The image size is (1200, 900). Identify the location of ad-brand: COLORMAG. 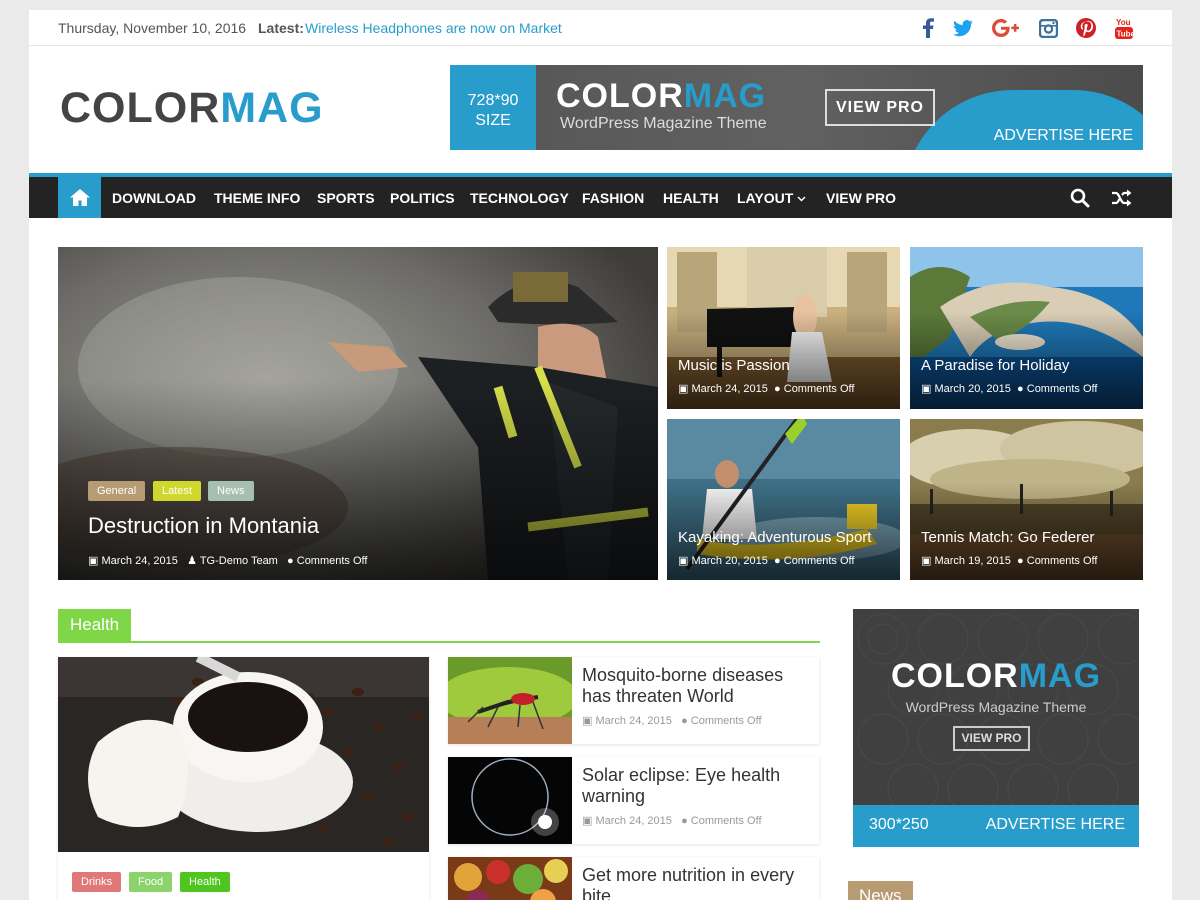
(661, 96).